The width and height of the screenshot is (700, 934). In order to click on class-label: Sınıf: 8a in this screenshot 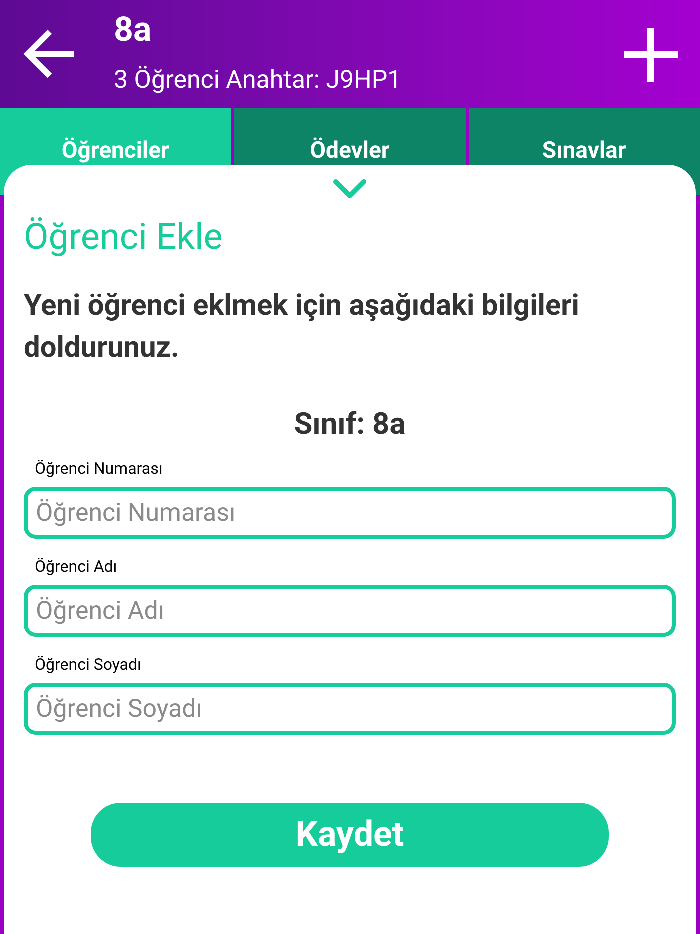, I will do `click(350, 425)`.